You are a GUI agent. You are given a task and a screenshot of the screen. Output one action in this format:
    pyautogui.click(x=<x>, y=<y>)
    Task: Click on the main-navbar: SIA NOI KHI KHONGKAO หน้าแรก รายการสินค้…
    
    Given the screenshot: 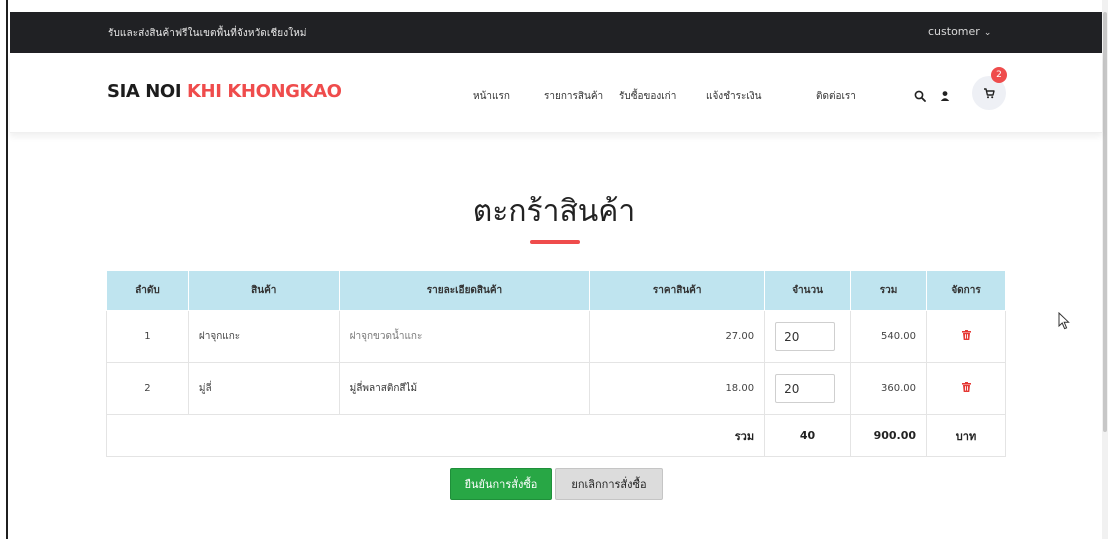 What is the action you would take?
    pyautogui.click(x=556, y=93)
    